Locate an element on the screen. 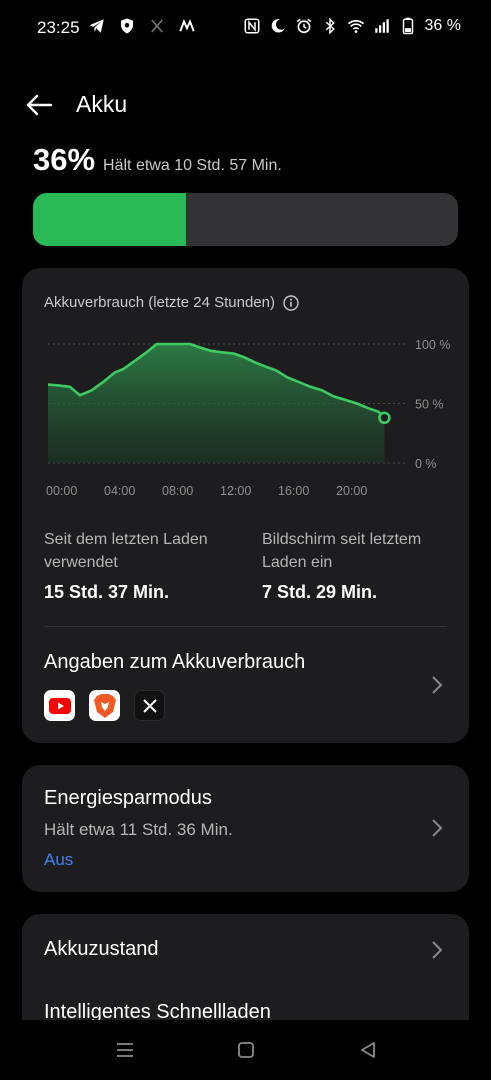 The width and height of the screenshot is (491, 1080). stat-usage-value: 15 Std. 37 Min. is located at coordinates (107, 592).